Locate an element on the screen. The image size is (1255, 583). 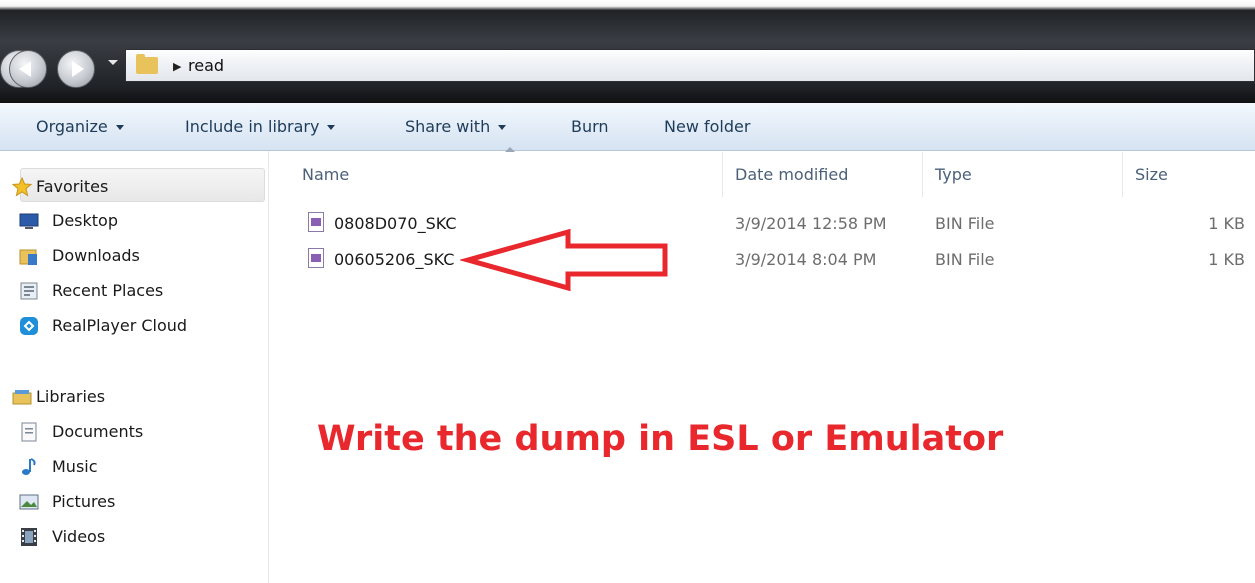
file-name: 00605206_SKC is located at coordinates (394, 259).